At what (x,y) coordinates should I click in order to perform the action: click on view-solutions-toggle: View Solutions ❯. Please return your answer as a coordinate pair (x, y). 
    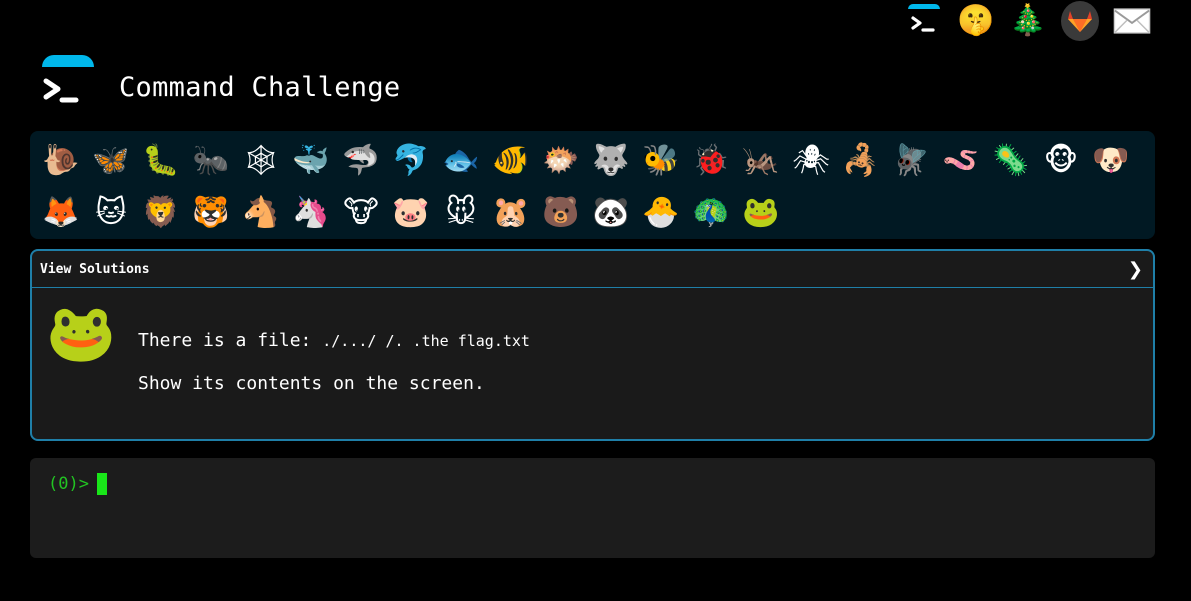
    Looking at the image, I should click on (592, 269).